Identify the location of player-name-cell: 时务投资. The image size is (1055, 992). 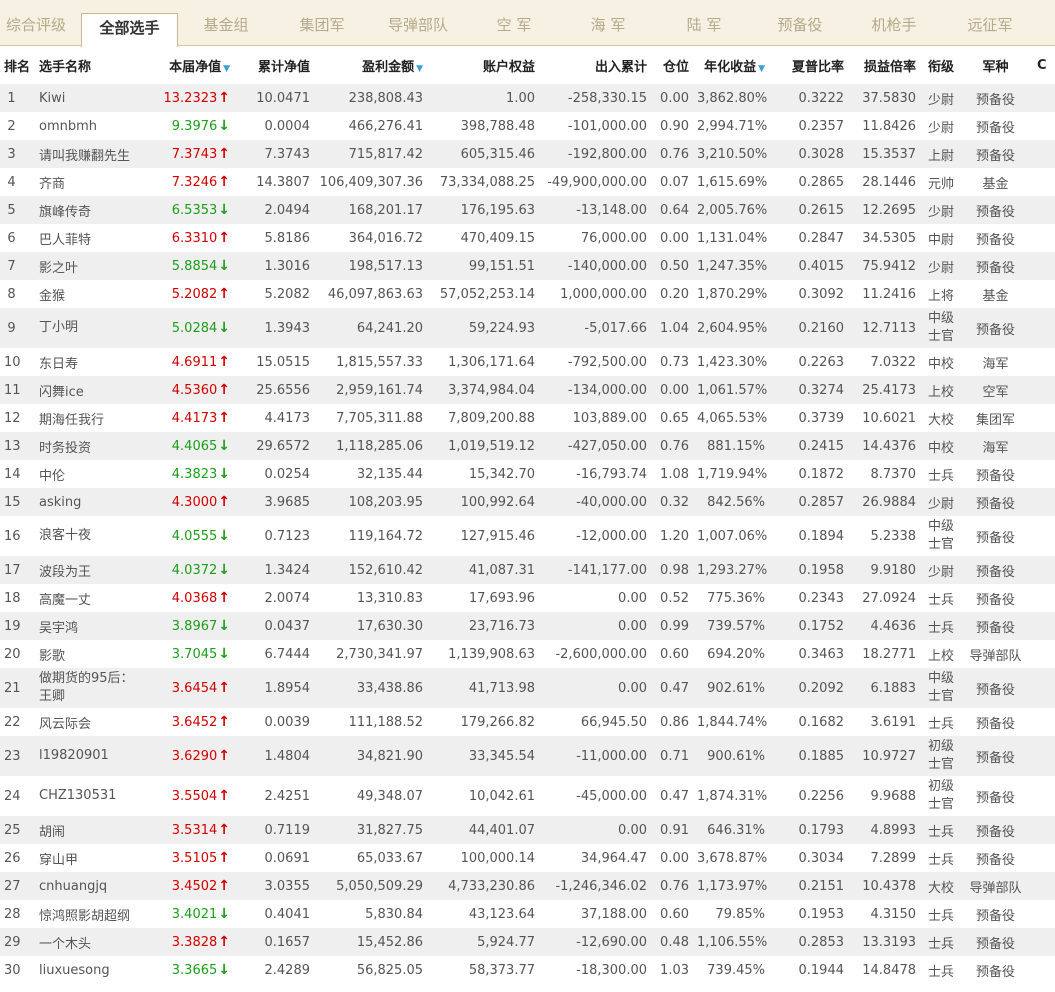
(90, 446).